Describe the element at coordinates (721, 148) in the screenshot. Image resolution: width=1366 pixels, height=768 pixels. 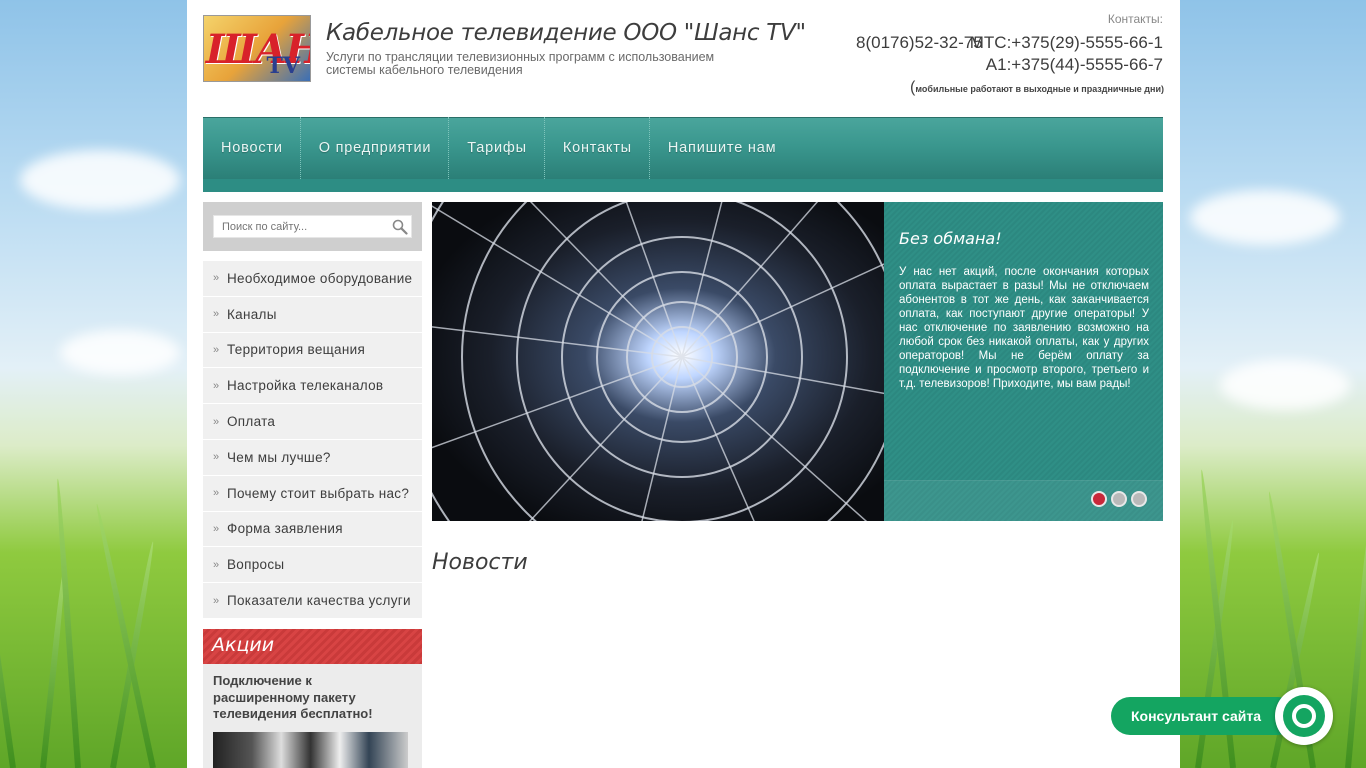
I see `nav-item-write-us: Напишите нам` at that location.